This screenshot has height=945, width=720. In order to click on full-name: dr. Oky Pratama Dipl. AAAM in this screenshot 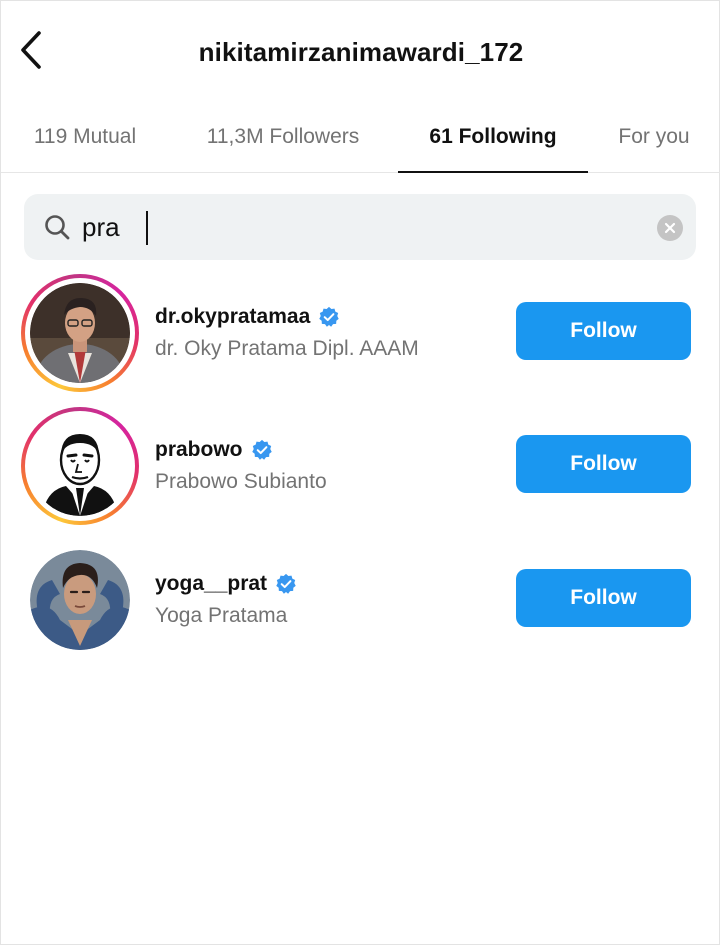, I will do `click(287, 348)`.